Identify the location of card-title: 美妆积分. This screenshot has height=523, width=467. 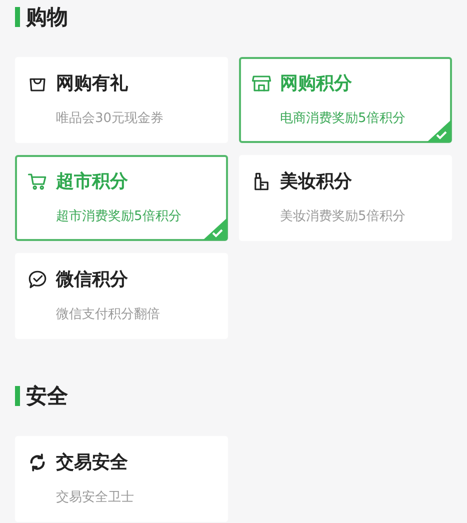
(316, 181).